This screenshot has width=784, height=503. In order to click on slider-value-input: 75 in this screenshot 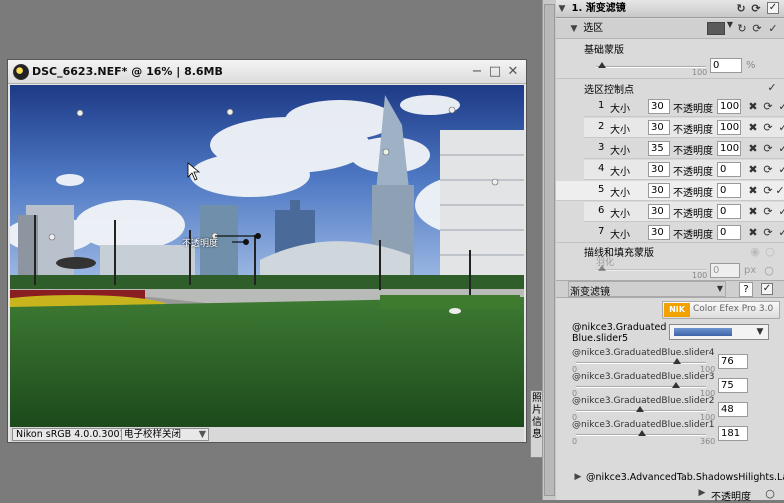, I will do `click(733, 385)`.